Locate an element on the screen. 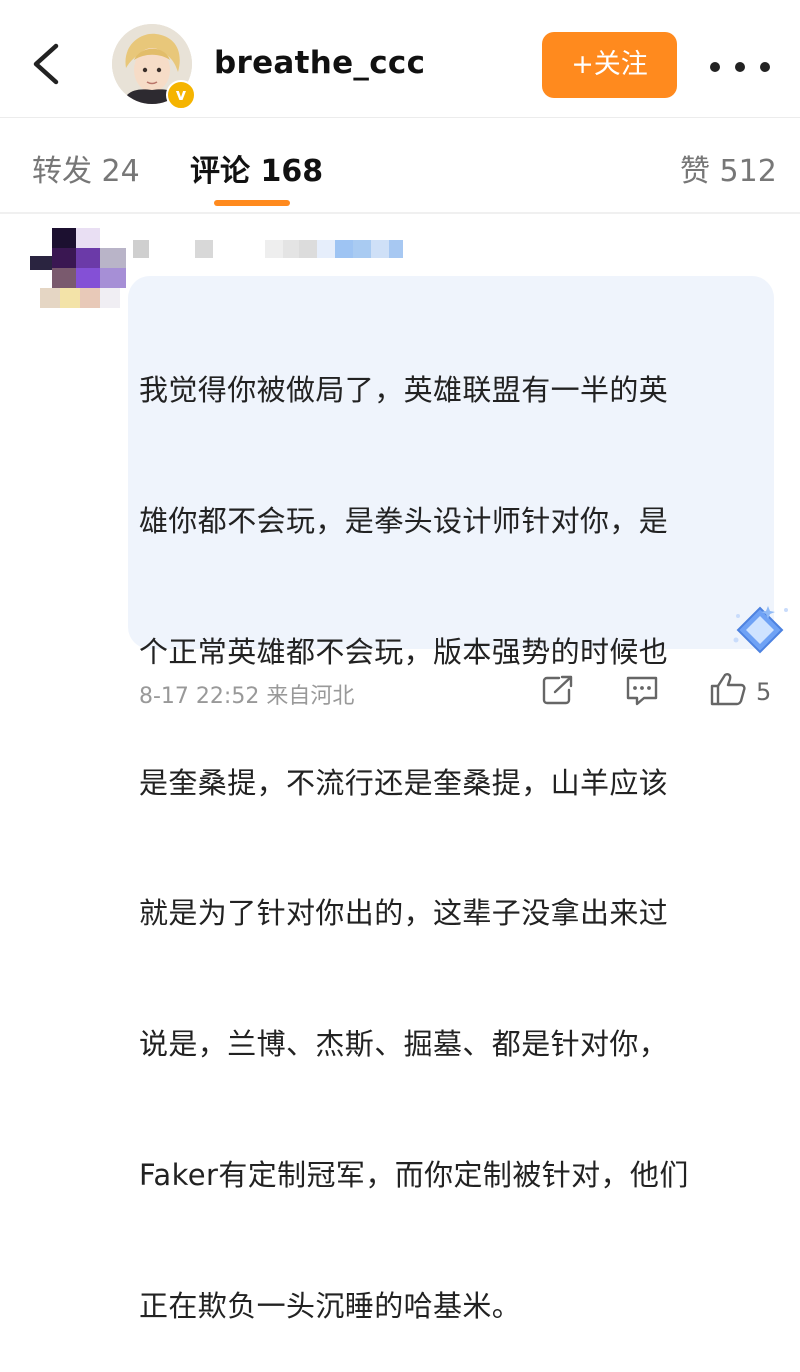  pixelated-name-icon is located at coordinates (268, 249).